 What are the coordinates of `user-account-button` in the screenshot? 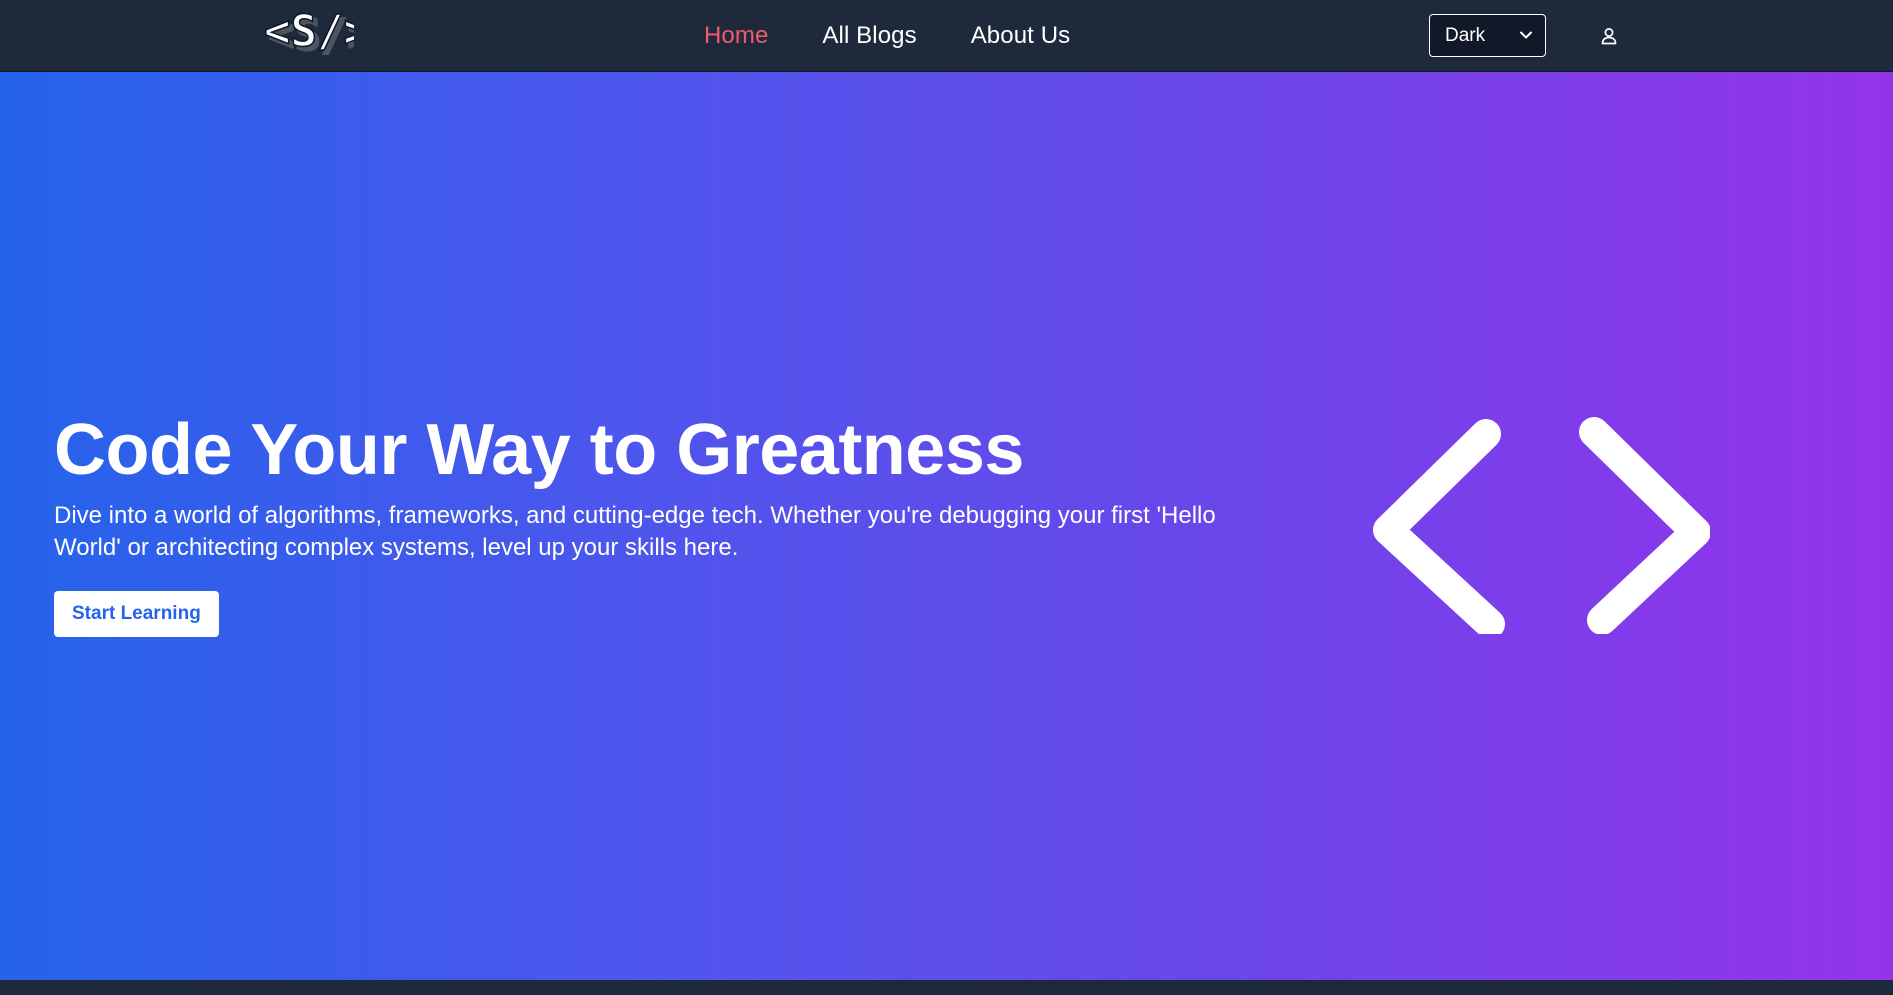 It's located at (1609, 35).